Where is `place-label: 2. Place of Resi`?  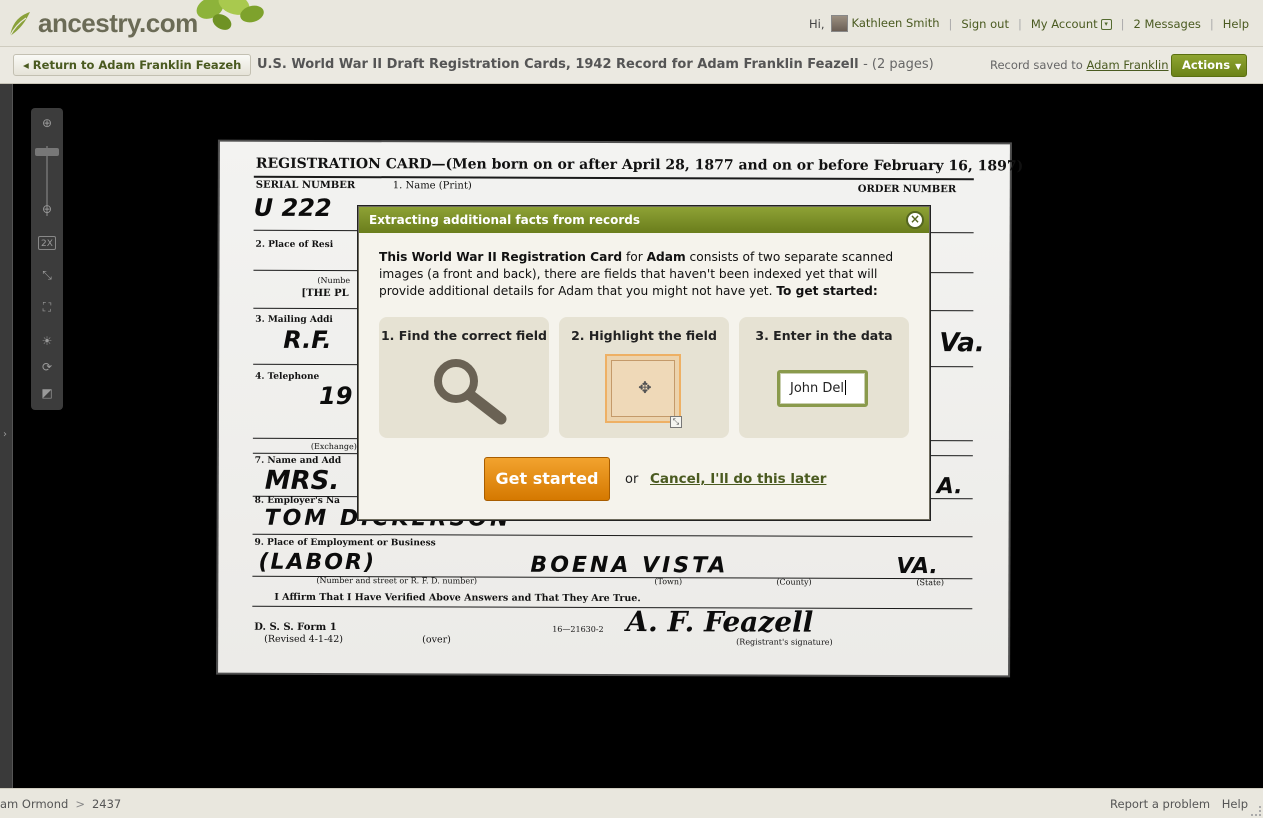 place-label: 2. Place of Resi is located at coordinates (294, 245).